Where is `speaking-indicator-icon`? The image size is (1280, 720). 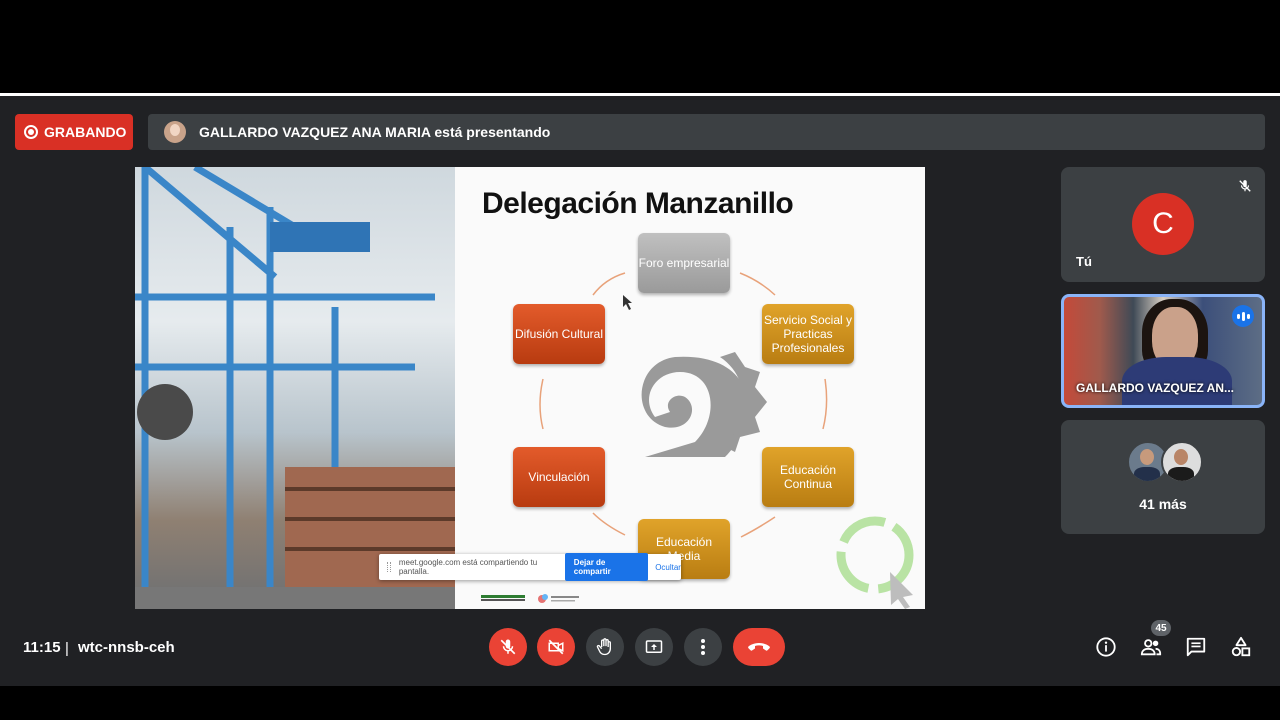 speaking-indicator-icon is located at coordinates (1243, 316).